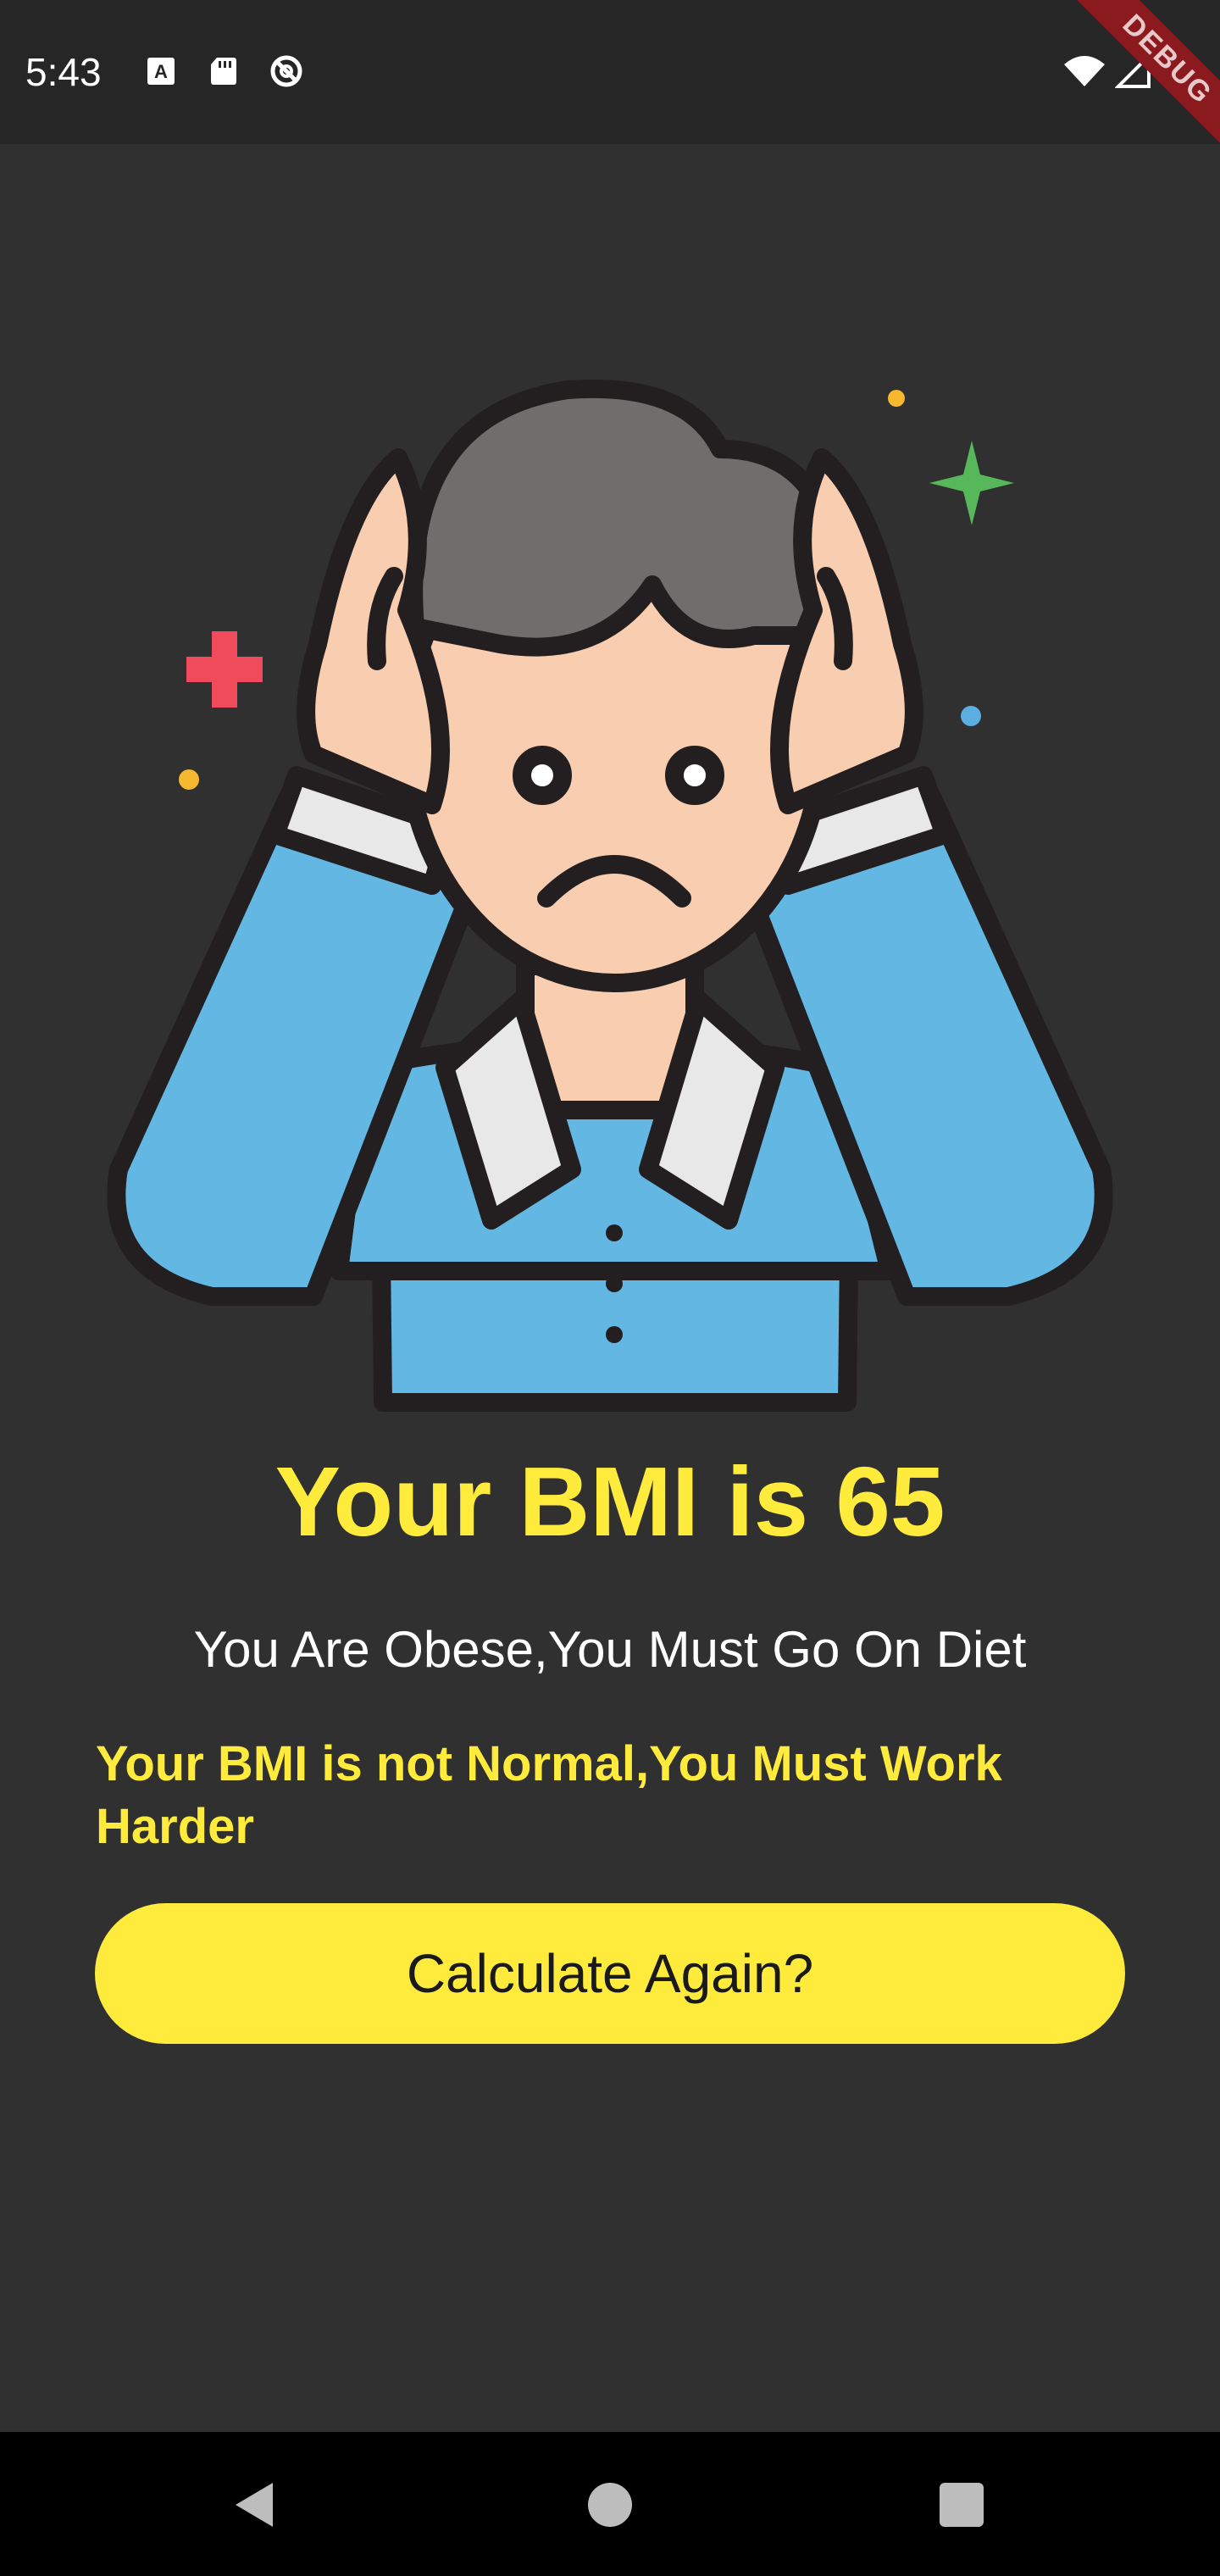  I want to click on svg-text: A, so click(161, 71).